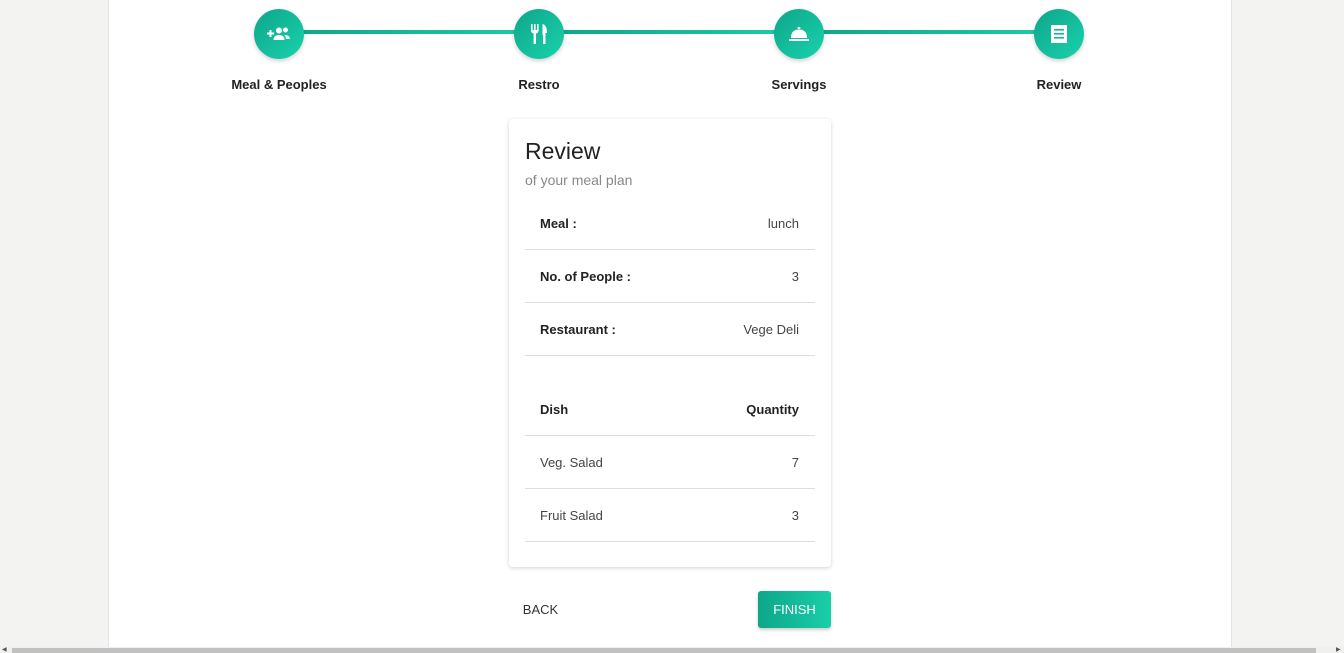 Image resolution: width=1344 pixels, height=653 pixels. Describe the element at coordinates (539, 84) in the screenshot. I see `step-label: Restro` at that location.